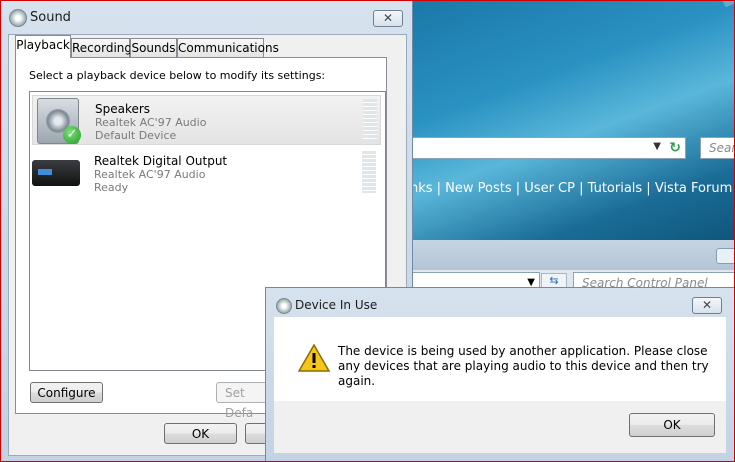 This screenshot has width=735, height=462. I want to click on device-status: Default Device, so click(136, 135).